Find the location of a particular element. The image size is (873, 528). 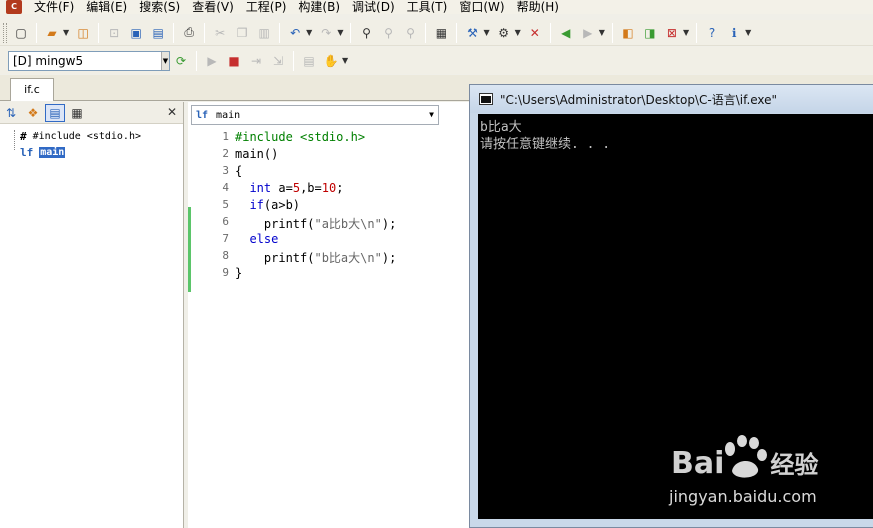

line-number: 2 is located at coordinates (225, 153).